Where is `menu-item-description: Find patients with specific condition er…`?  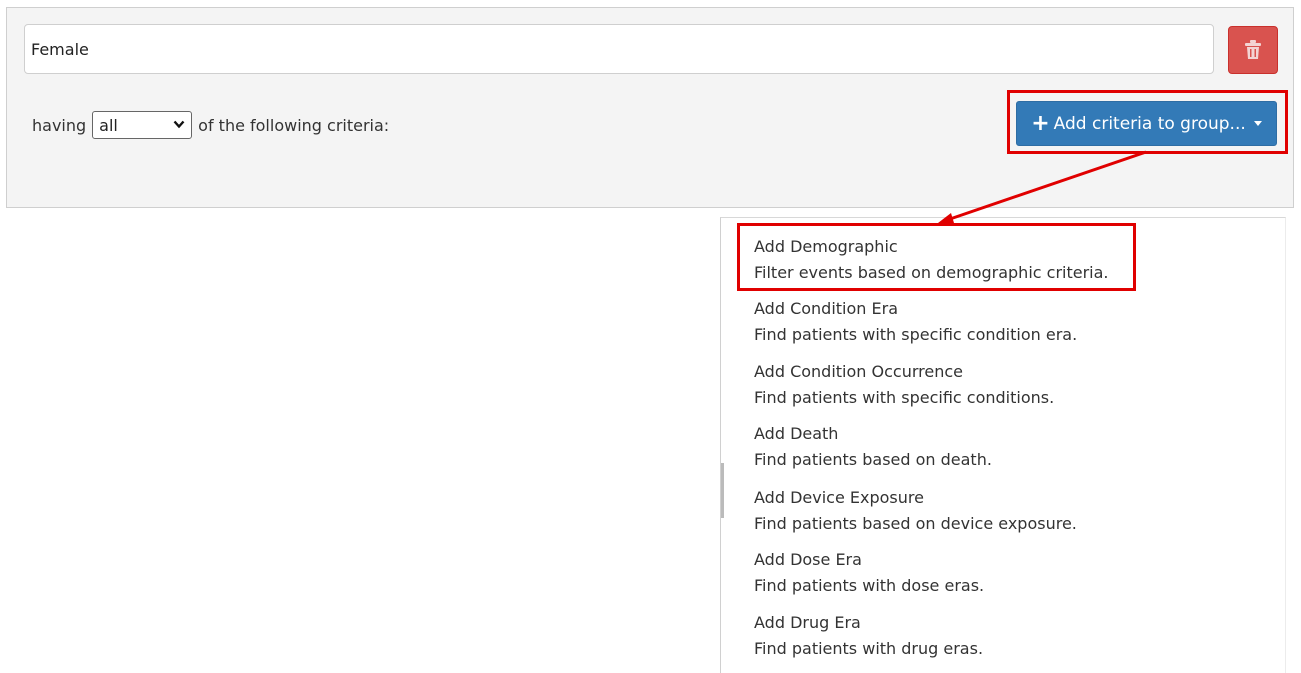
menu-item-description: Find patients with specific condition er… is located at coordinates (916, 334).